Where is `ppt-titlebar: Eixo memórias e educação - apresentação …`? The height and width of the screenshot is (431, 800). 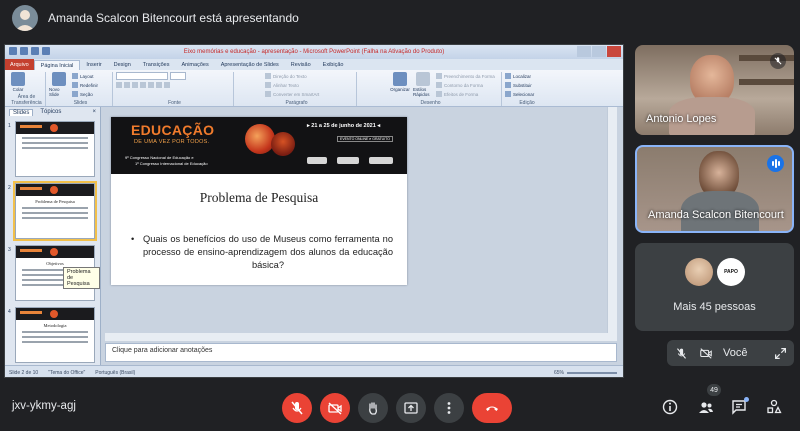
ppt-titlebar: Eixo memórias e educação - apresentação … is located at coordinates (314, 52).